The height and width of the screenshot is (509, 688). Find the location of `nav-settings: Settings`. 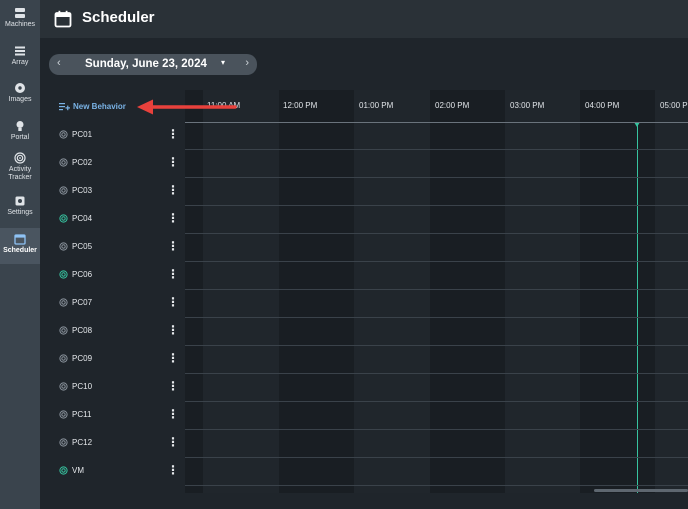

nav-settings: Settings is located at coordinates (20, 206).